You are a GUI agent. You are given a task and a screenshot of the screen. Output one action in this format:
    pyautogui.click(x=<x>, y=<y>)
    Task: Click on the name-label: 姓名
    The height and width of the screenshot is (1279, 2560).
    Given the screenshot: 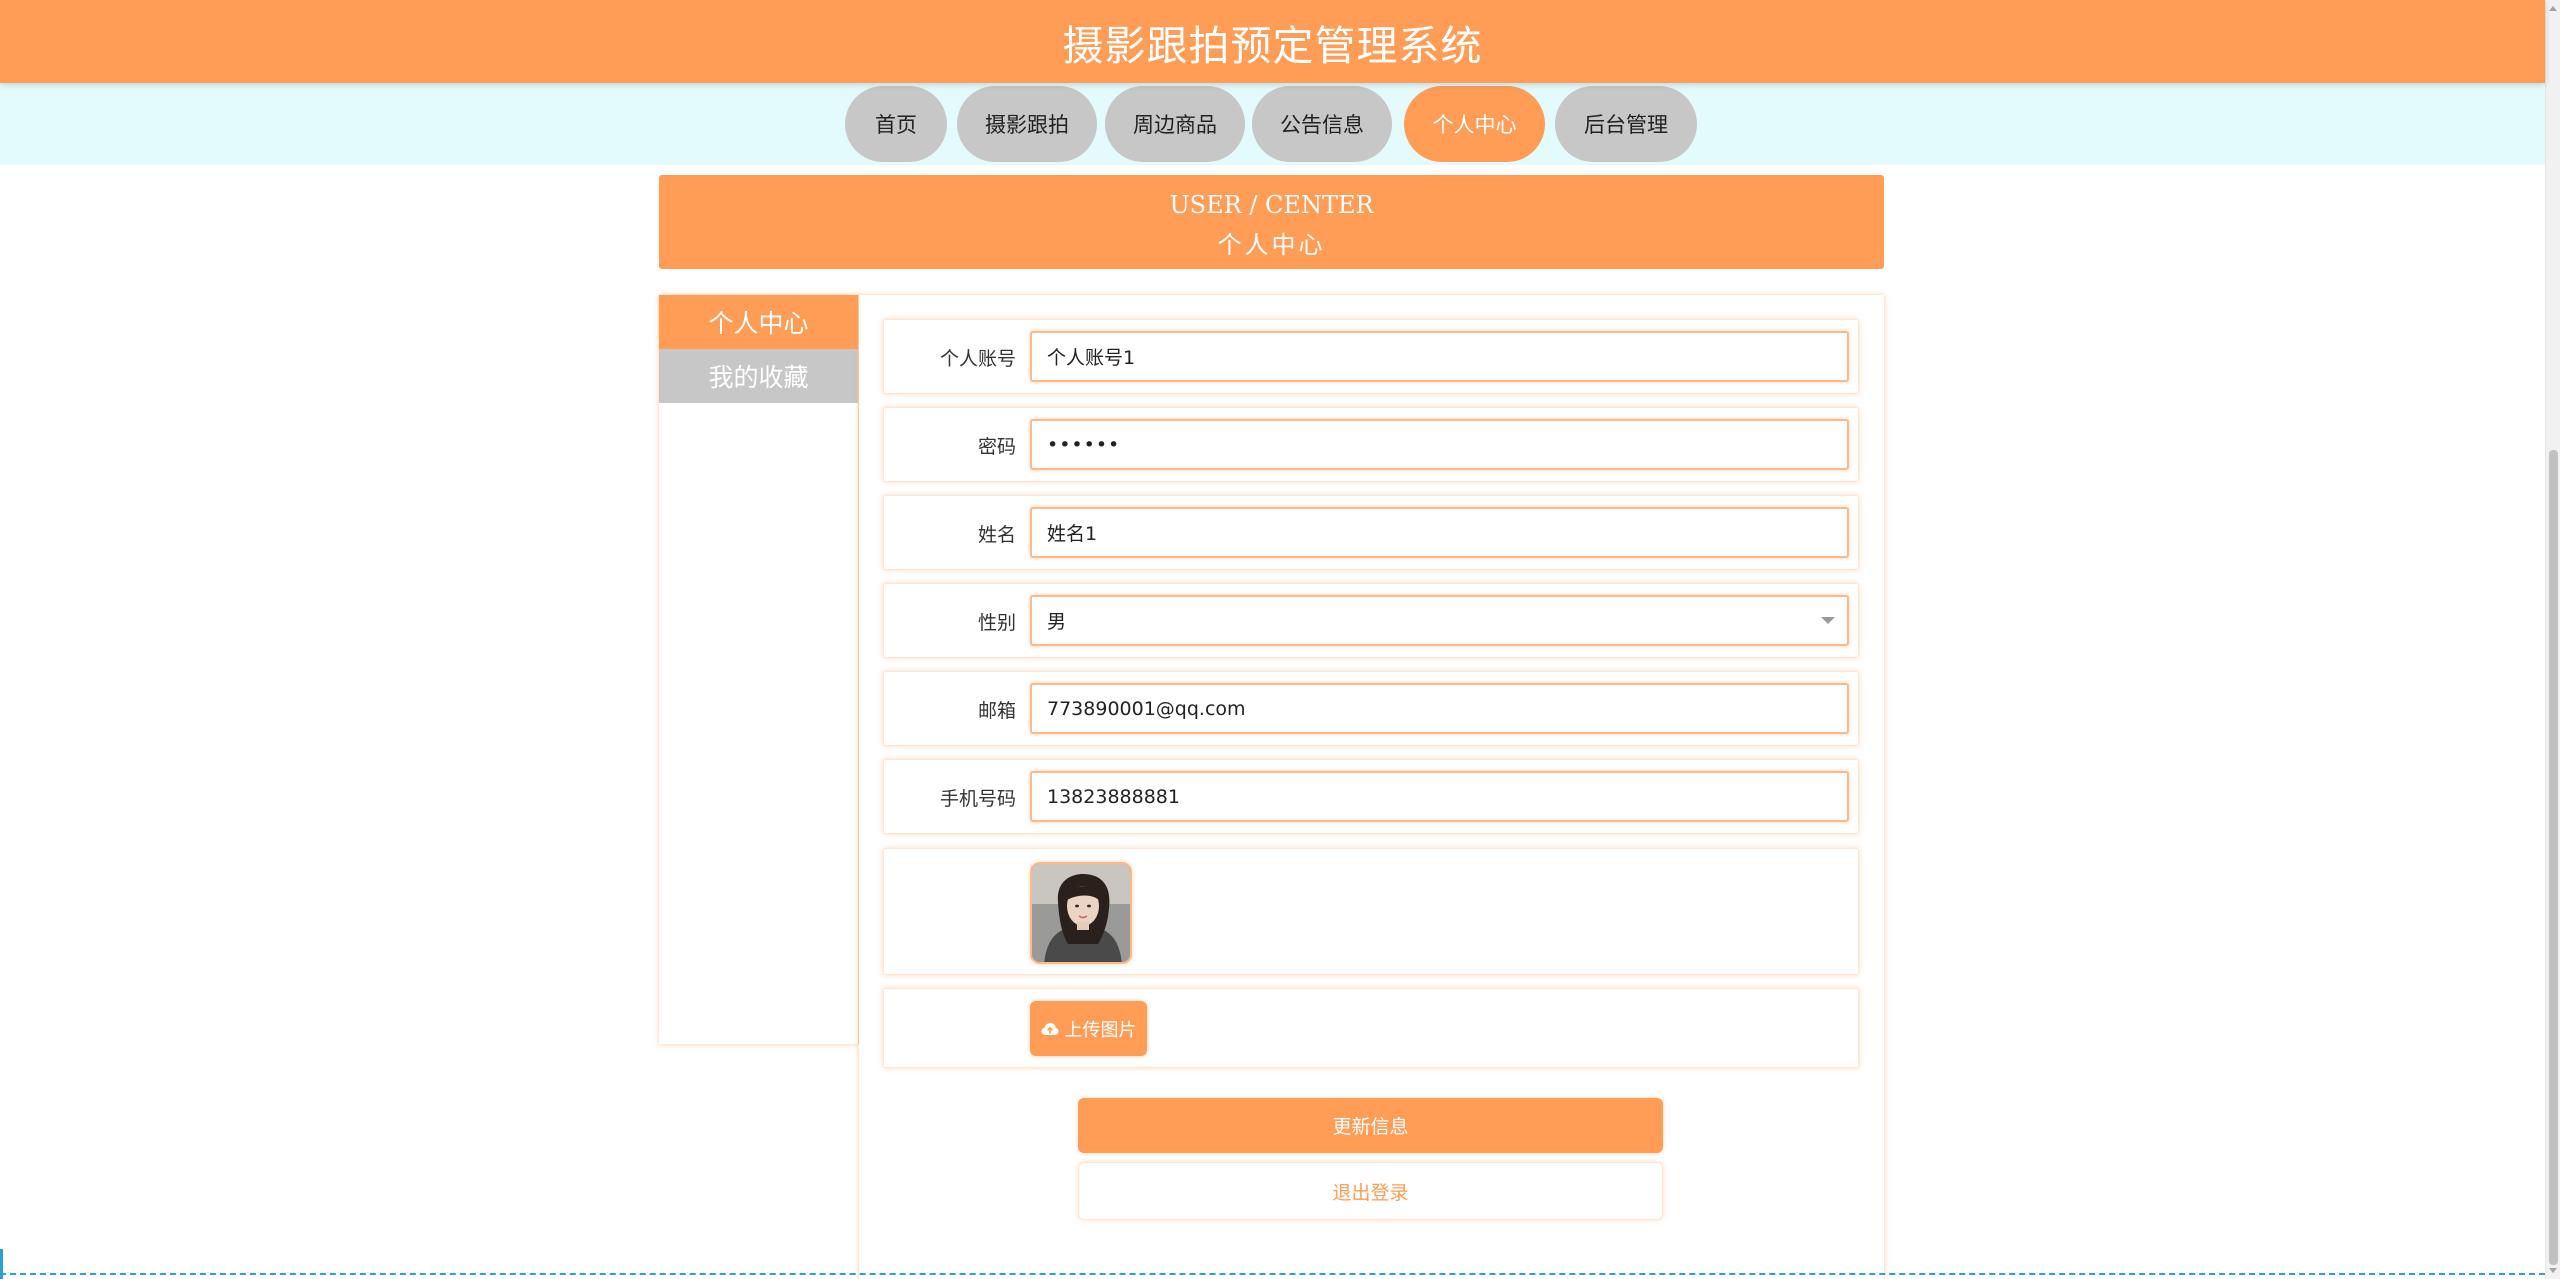 What is the action you would take?
    pyautogui.click(x=996, y=535)
    